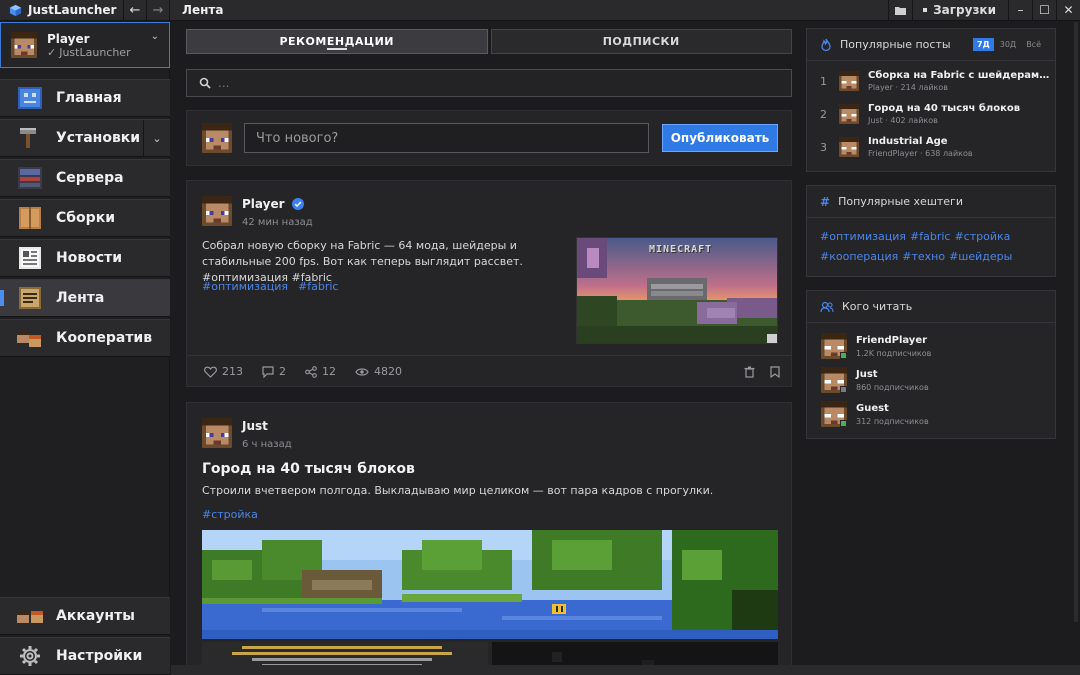  I want to click on search-input, so click(498, 83).